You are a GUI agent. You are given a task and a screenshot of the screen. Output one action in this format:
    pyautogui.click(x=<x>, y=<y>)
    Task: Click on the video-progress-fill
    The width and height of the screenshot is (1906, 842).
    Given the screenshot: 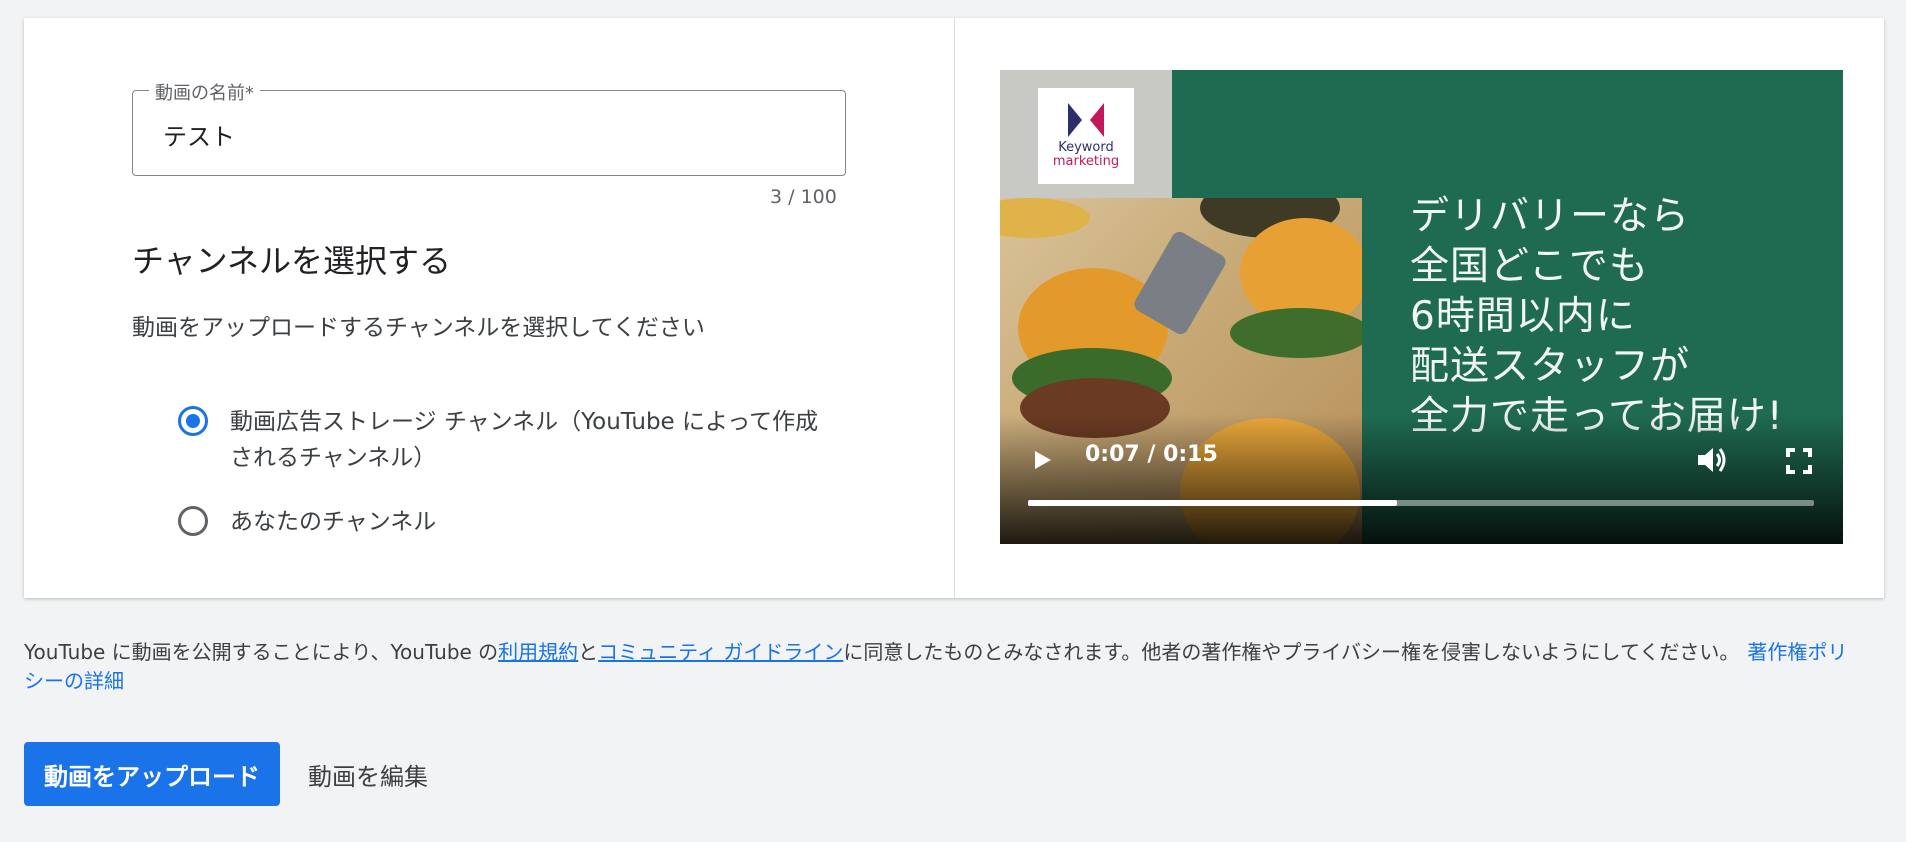 What is the action you would take?
    pyautogui.click(x=1213, y=503)
    